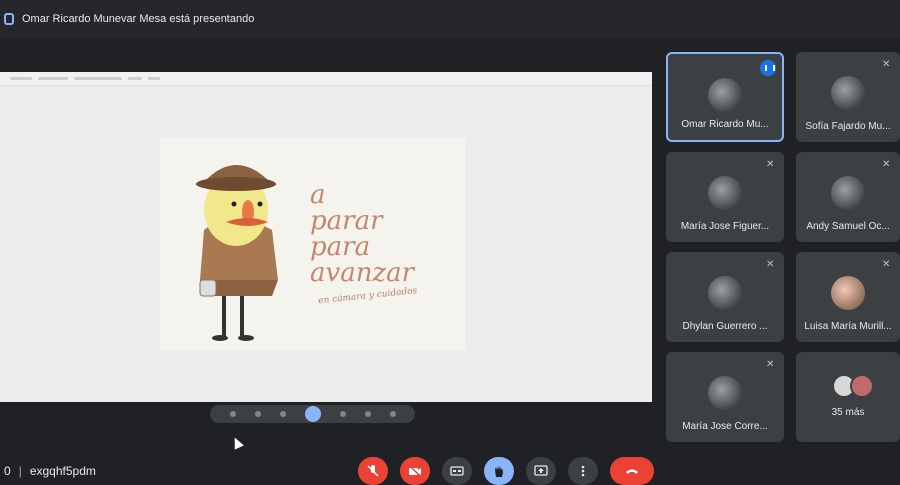  Describe the element at coordinates (346, 221) in the screenshot. I see `slide-title-line-2: parar` at that location.